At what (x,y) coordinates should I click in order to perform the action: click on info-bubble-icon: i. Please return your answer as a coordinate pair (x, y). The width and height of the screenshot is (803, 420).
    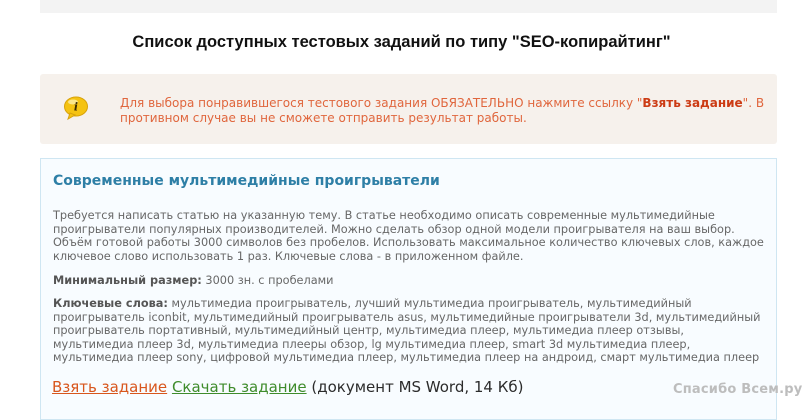
    Looking at the image, I should click on (76, 108).